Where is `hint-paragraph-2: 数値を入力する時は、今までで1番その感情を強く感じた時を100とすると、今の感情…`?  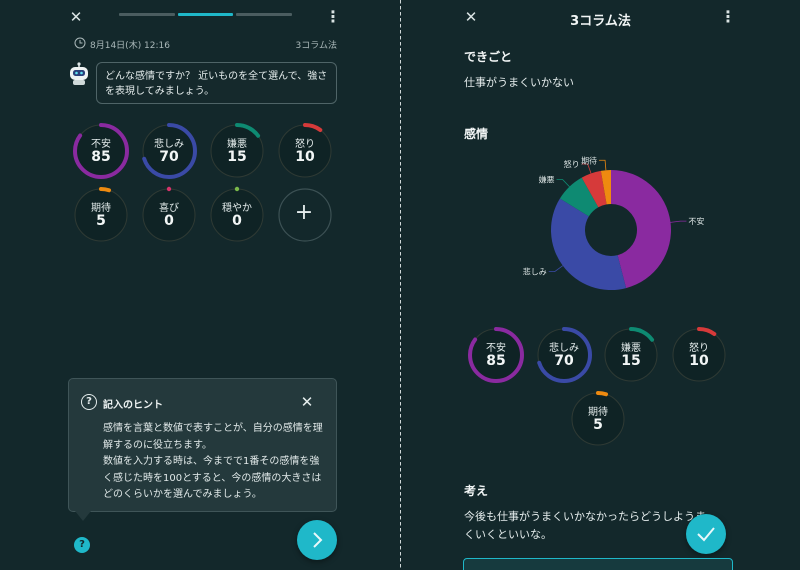
hint-paragraph-2: 数値を入力する時は、今までで1番その感情を強く感じた時を100とすると、今の感情… is located at coordinates (212, 478).